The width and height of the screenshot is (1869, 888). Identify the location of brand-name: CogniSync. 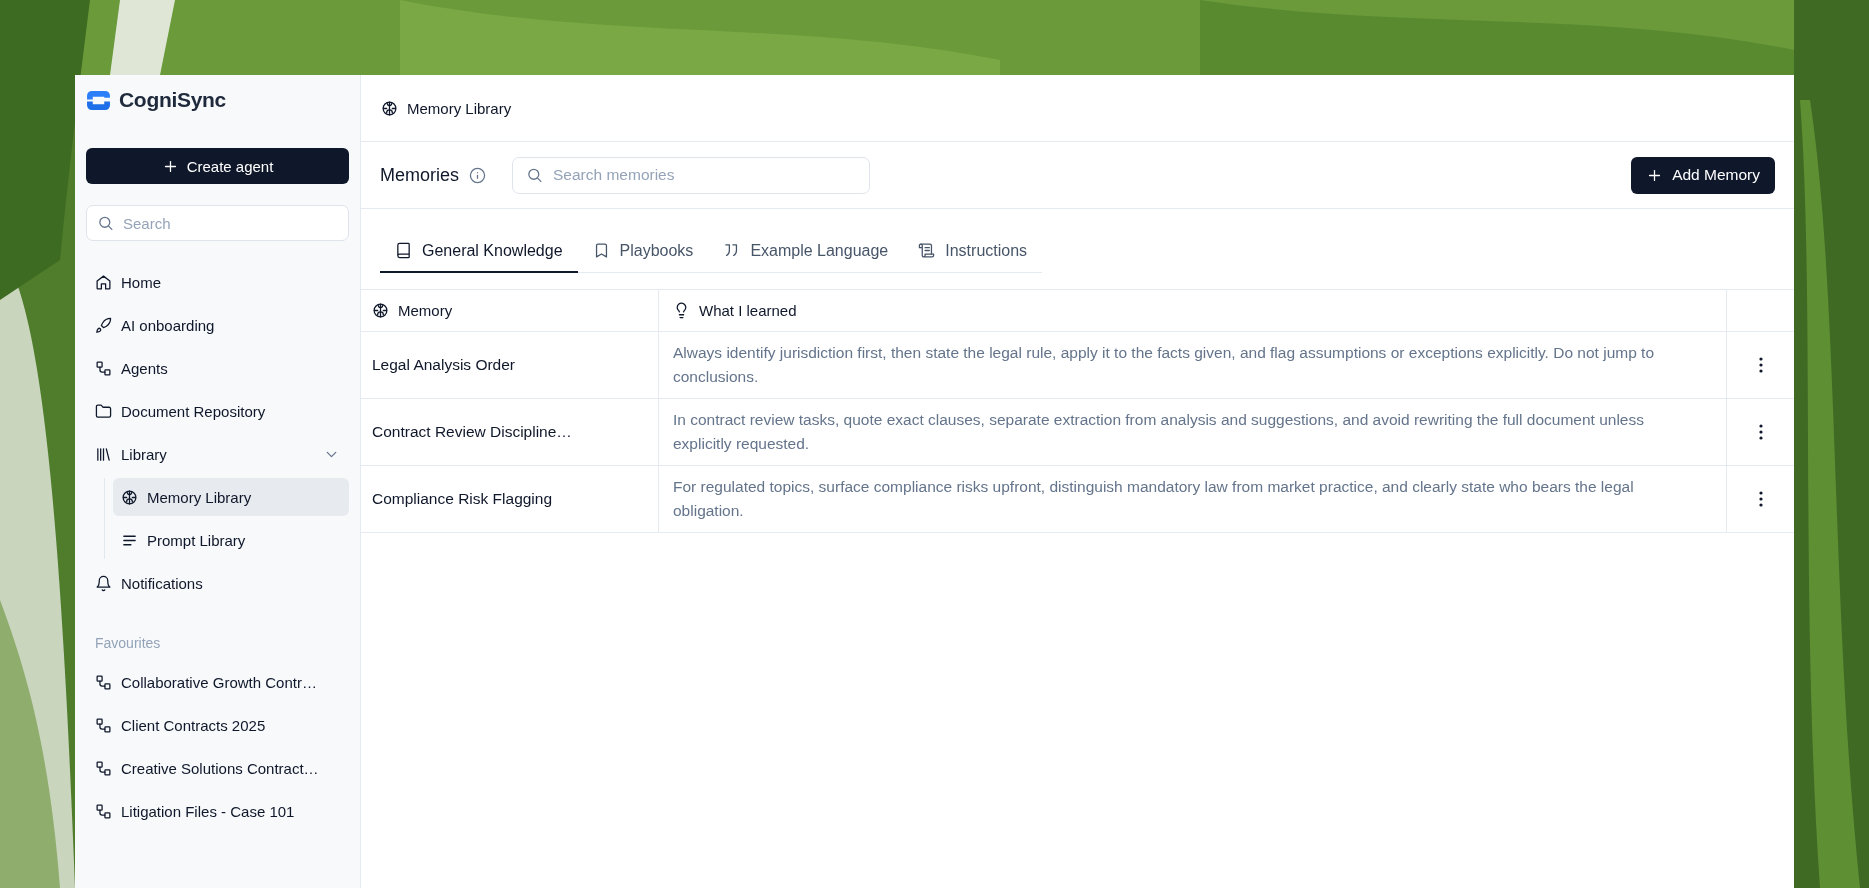
(172, 100).